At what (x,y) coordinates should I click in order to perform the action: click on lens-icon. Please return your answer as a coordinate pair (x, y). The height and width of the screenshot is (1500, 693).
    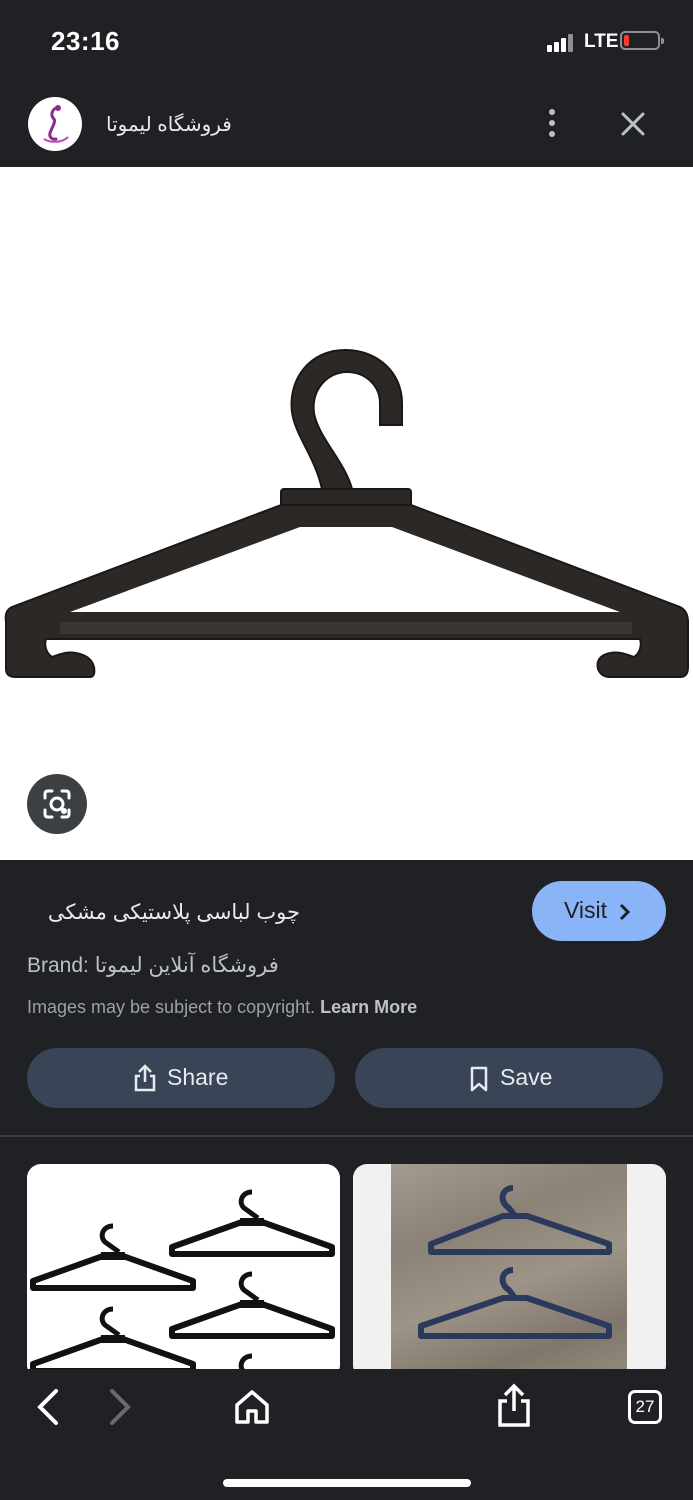
    Looking at the image, I should click on (57, 804).